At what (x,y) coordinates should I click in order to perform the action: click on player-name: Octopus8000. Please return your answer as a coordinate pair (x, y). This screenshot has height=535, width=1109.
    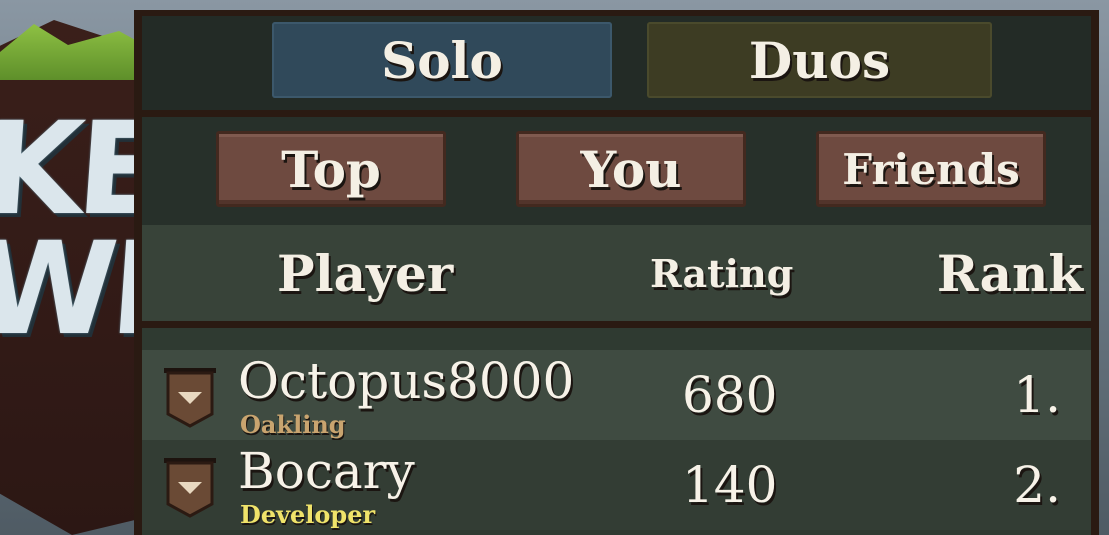
    Looking at the image, I should click on (406, 381).